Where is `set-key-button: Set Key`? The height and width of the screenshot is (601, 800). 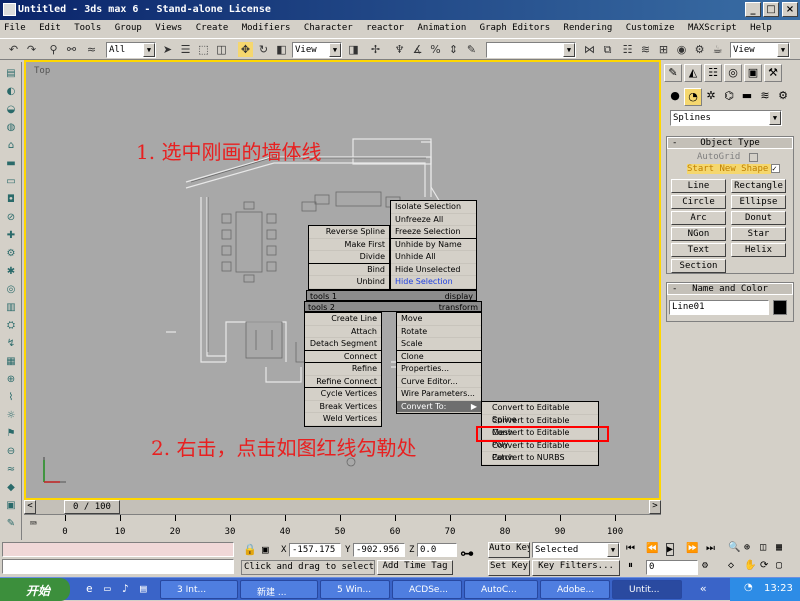
set-key-button: Set Key is located at coordinates (509, 568).